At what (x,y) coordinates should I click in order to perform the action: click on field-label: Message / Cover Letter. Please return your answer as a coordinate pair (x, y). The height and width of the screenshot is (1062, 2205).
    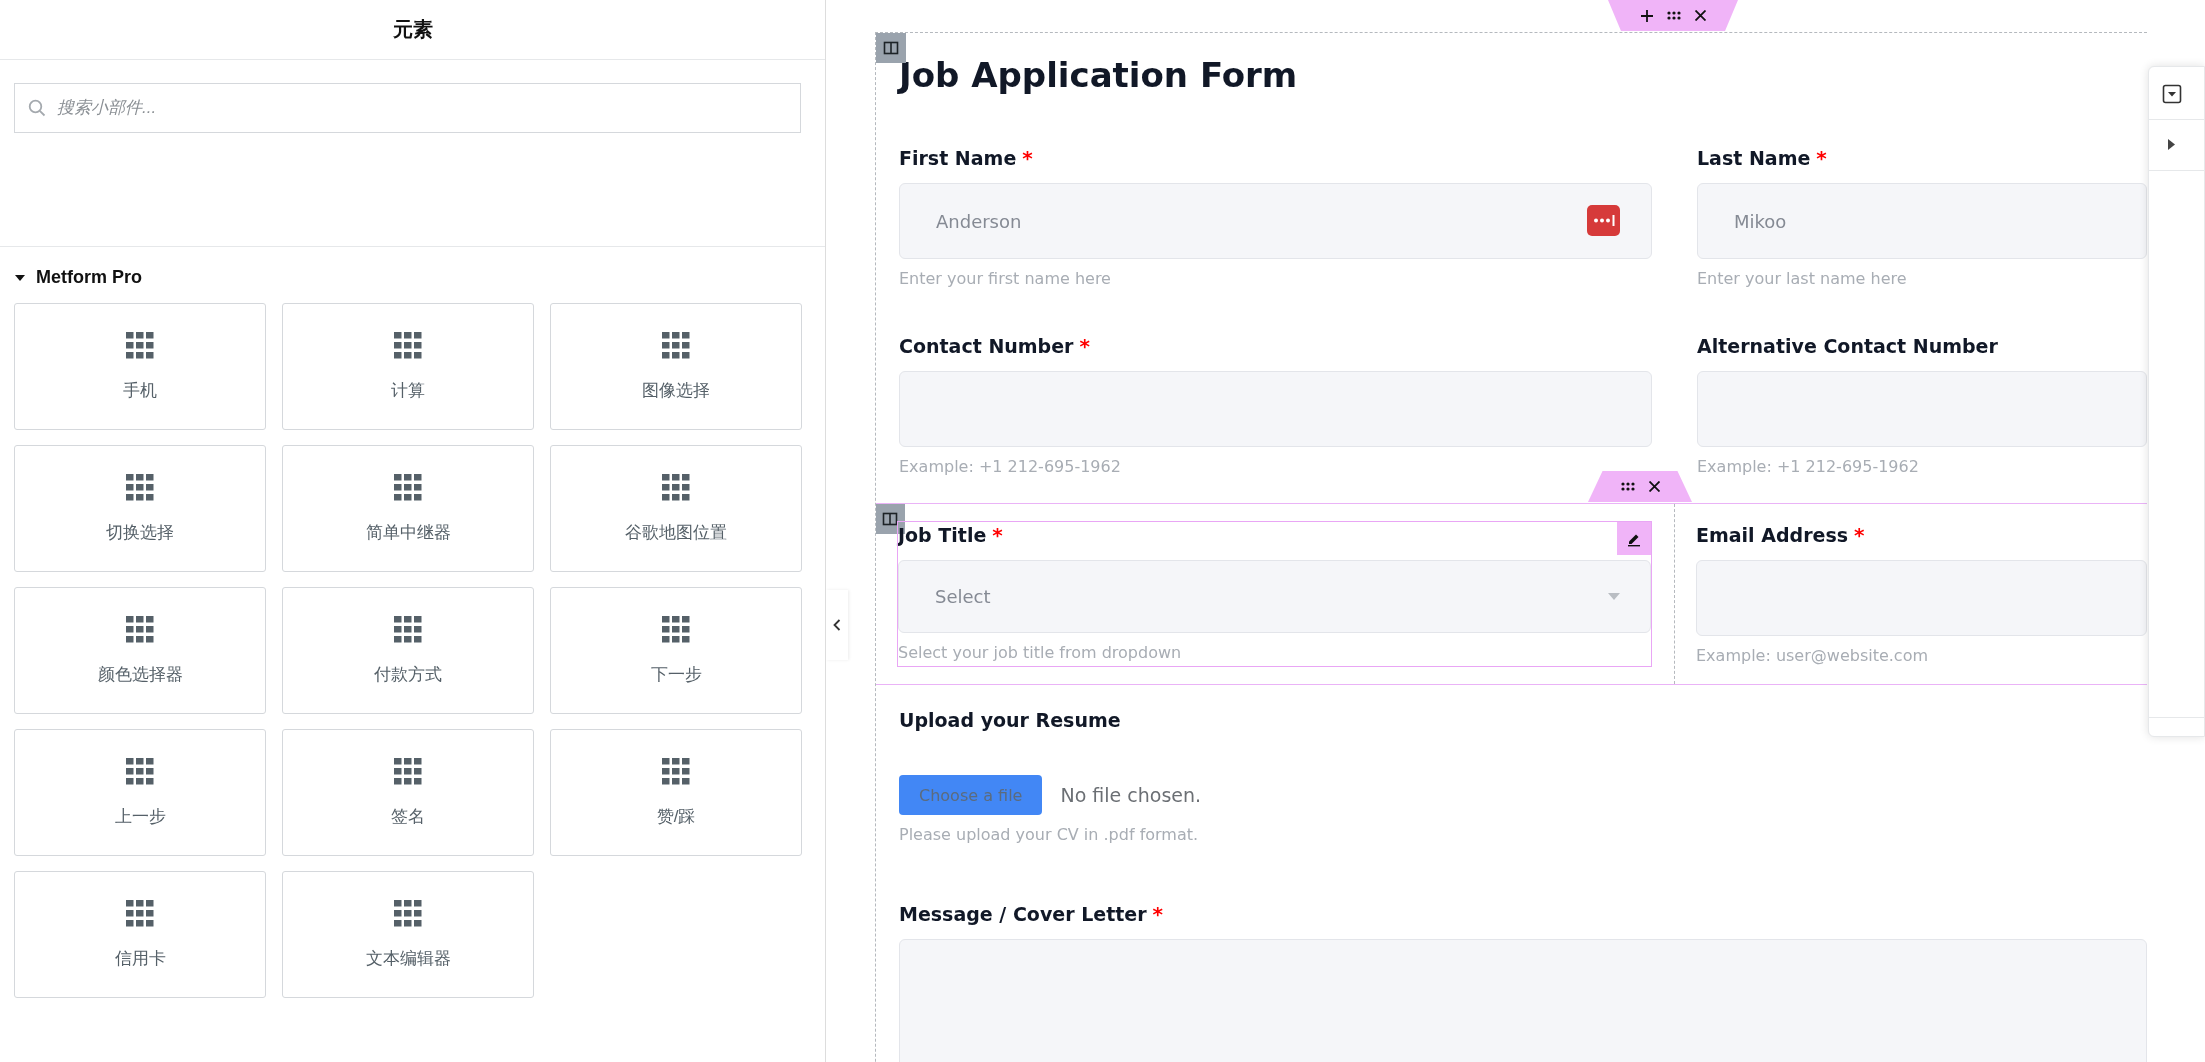
    Looking at the image, I should click on (1023, 914).